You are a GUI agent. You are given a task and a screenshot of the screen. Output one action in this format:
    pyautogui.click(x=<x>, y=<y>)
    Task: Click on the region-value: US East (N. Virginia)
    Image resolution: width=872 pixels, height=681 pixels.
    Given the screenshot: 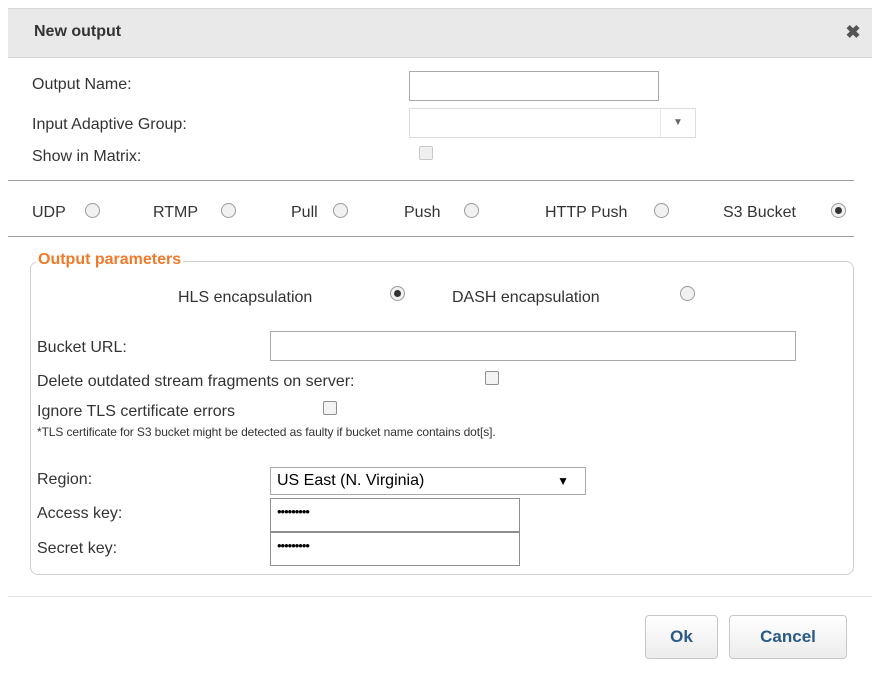 What is the action you would take?
    pyautogui.click(x=351, y=480)
    